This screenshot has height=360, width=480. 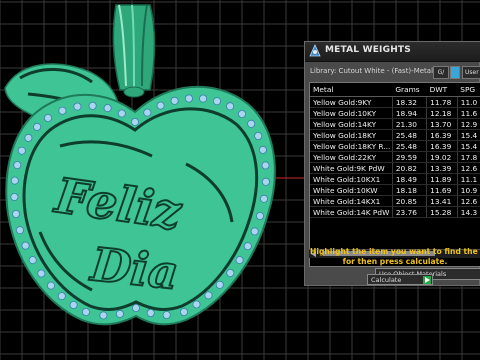 I want to click on gv-select: G/, so click(x=441, y=72).